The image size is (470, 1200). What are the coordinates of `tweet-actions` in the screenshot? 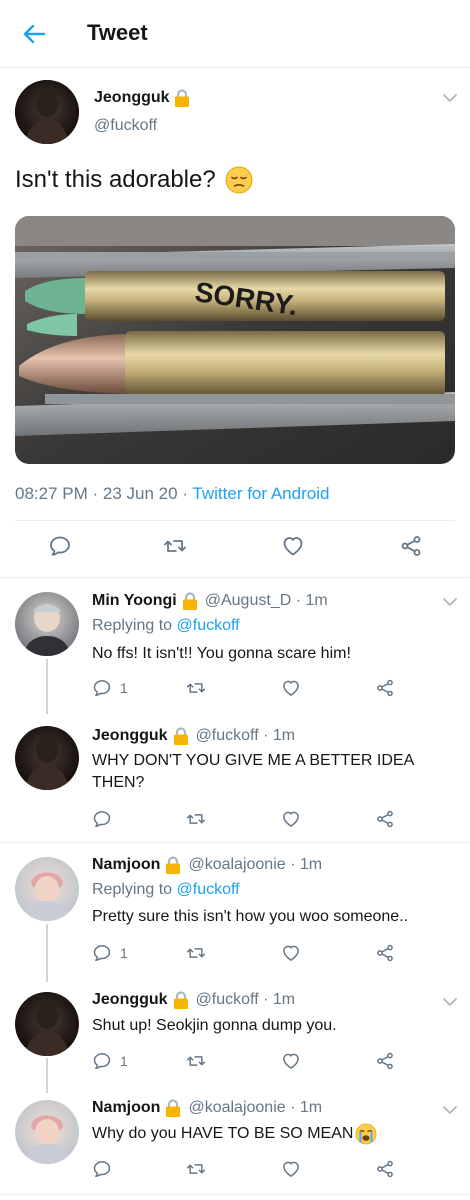 It's located at (235, 548).